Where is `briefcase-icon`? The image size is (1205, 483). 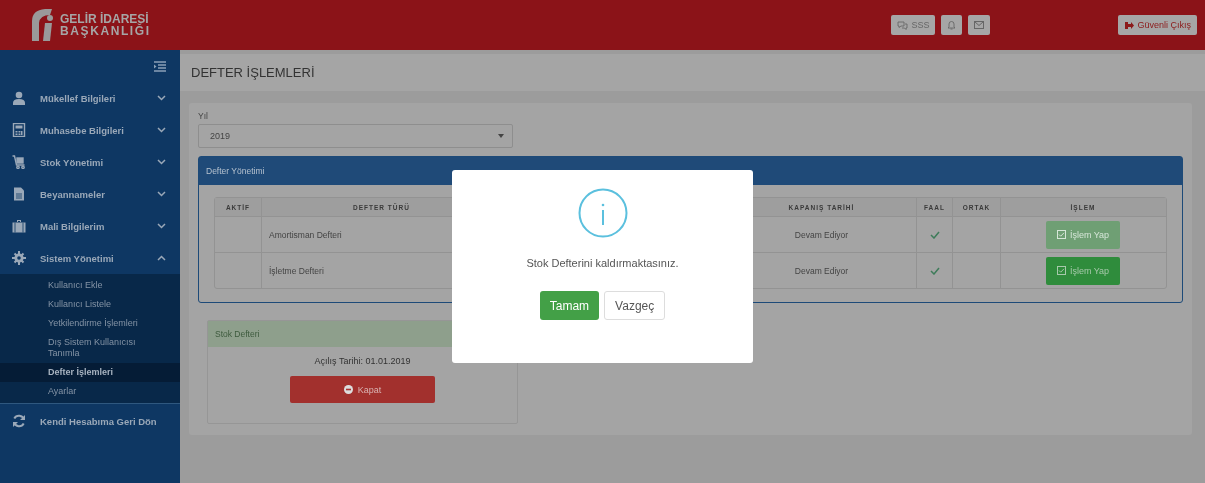 briefcase-icon is located at coordinates (19, 226).